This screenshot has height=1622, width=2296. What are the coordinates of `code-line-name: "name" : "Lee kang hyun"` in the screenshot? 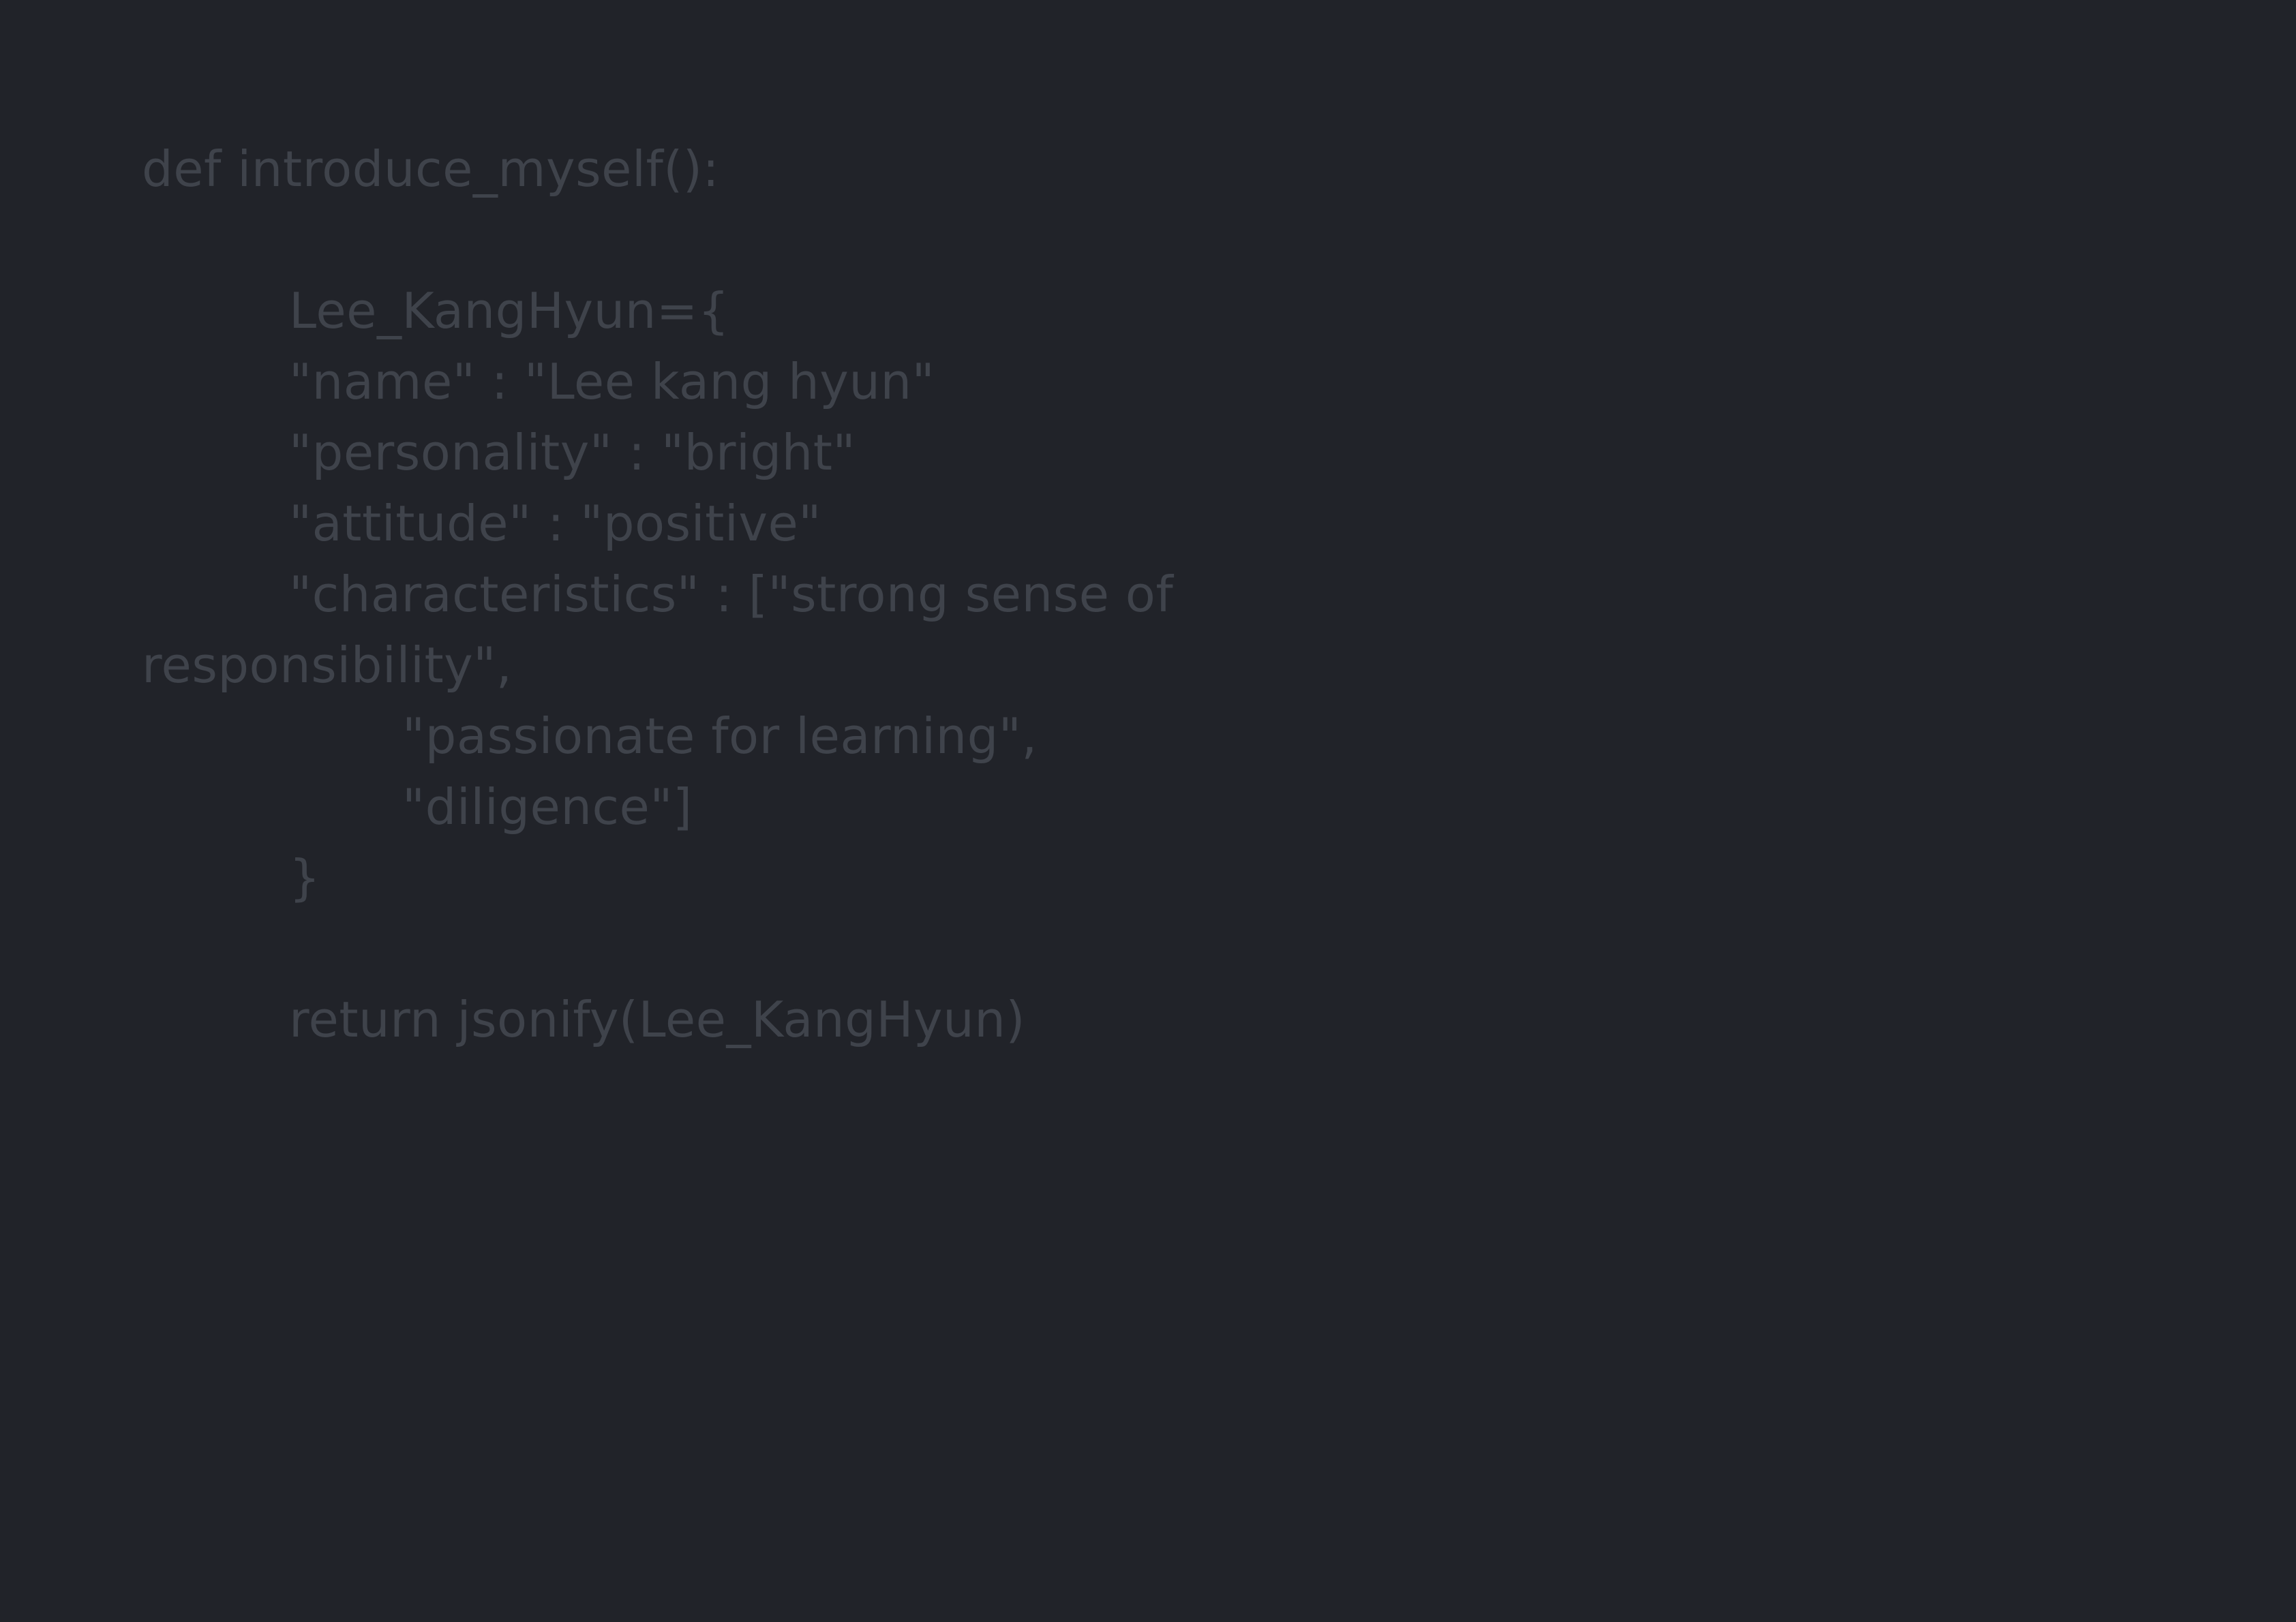 It's located at (612, 382).